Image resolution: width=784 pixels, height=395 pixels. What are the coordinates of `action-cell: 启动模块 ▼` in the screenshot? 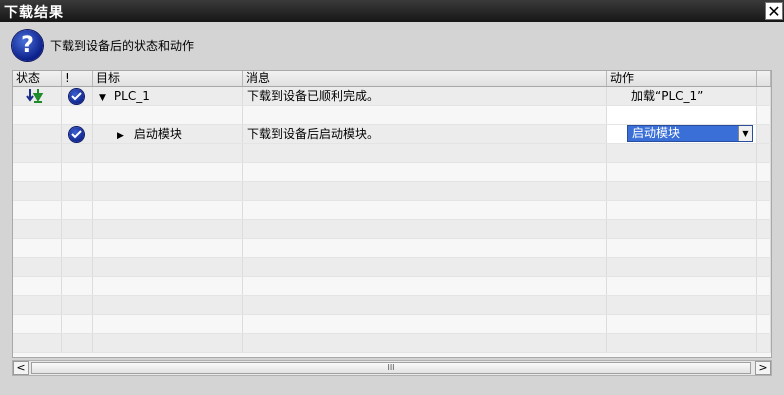 It's located at (682, 134).